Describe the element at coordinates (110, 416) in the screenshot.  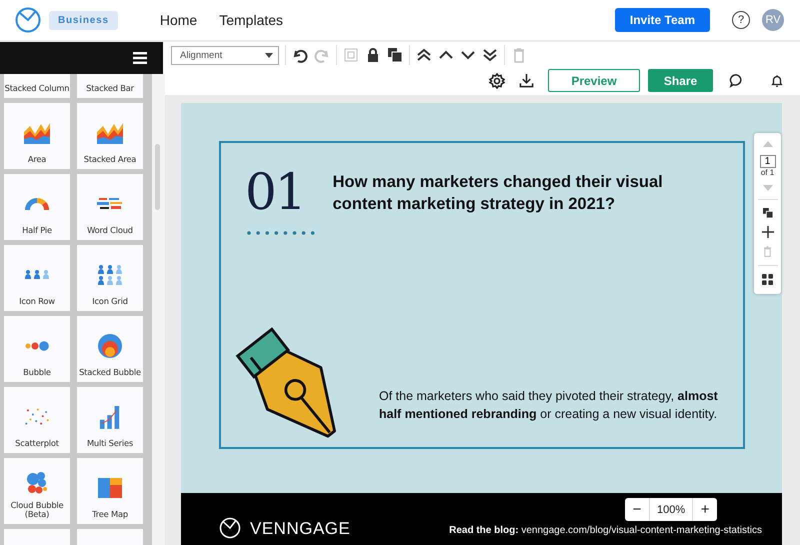
I see `multi-series-chart-icon` at that location.